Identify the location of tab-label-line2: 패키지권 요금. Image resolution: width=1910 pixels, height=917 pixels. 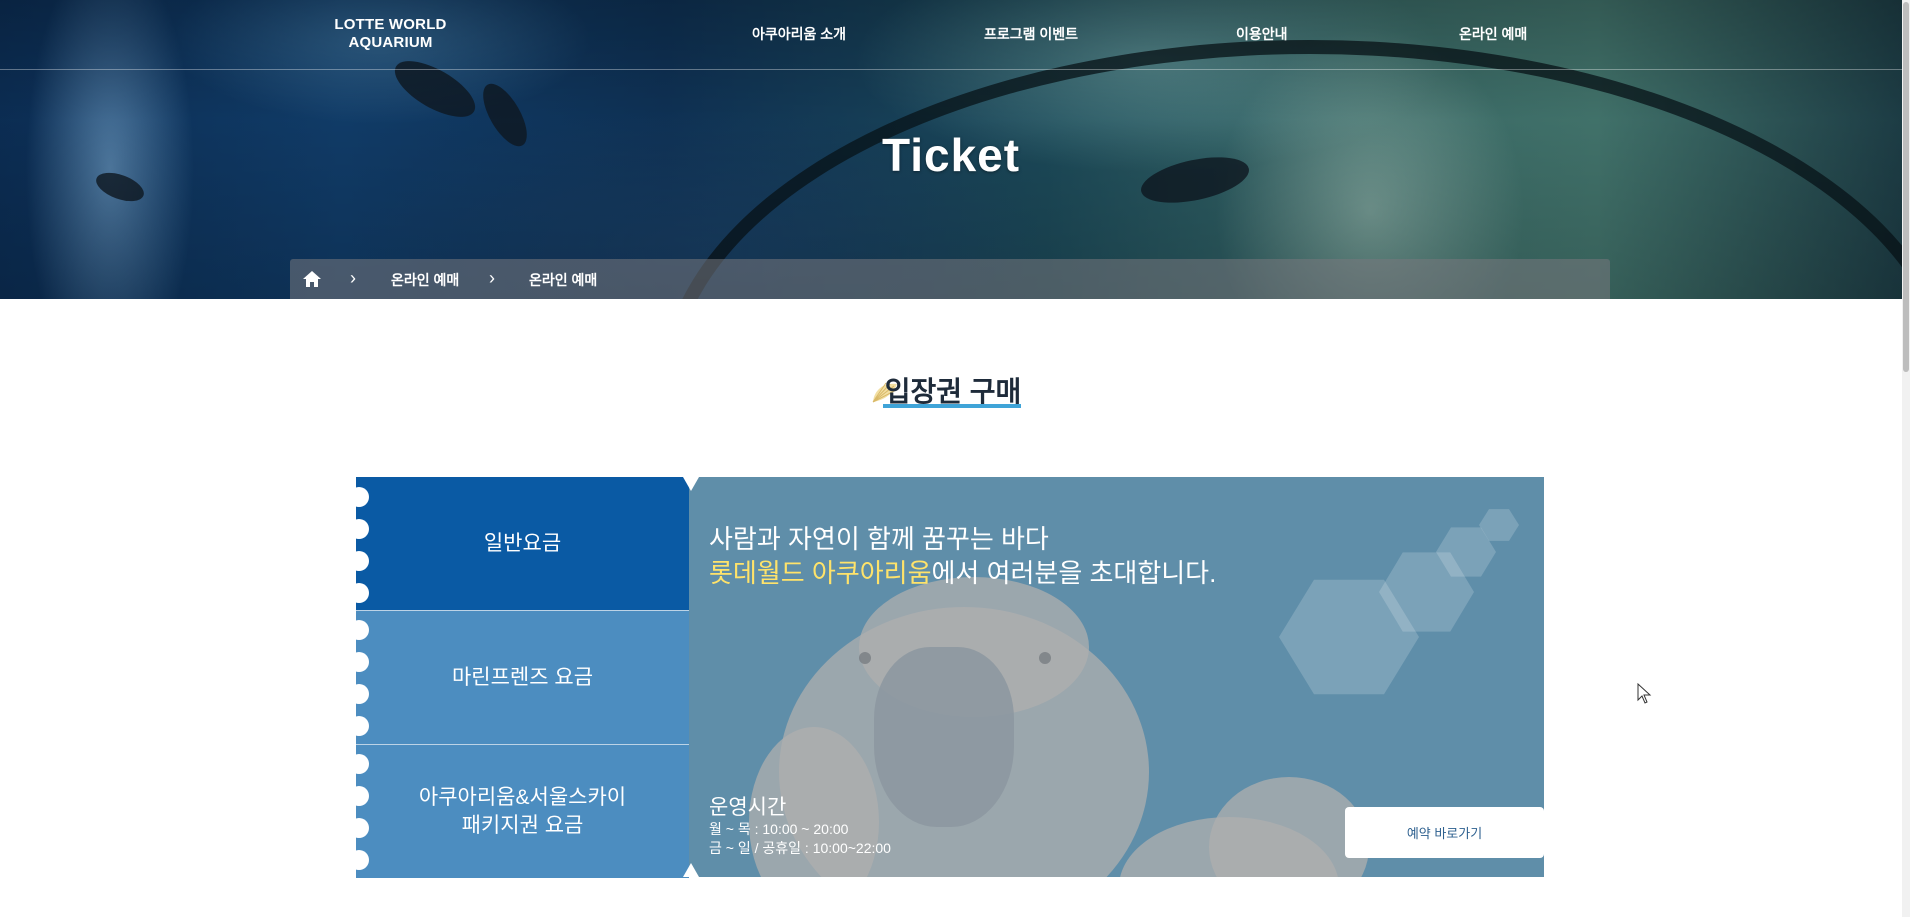
(522, 825).